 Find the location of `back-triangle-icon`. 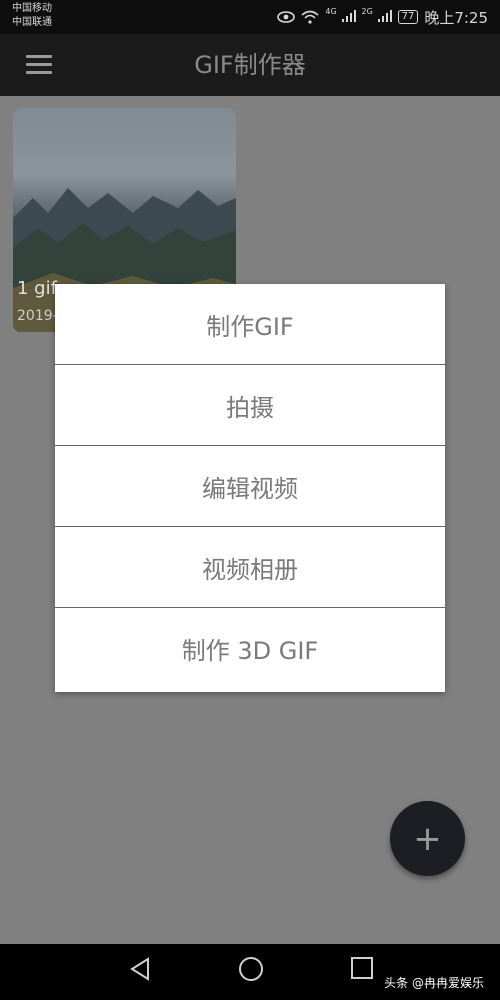

back-triangle-icon is located at coordinates (140, 969).